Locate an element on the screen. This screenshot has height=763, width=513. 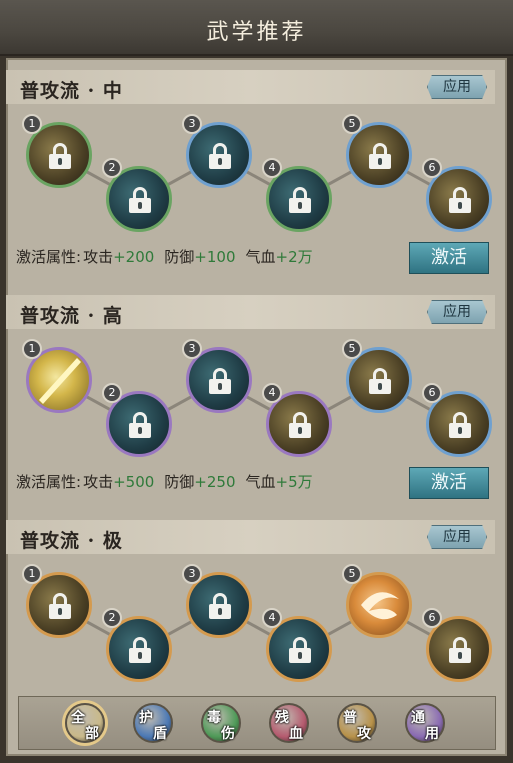
skill-number-badge: 3 is located at coordinates (192, 349).